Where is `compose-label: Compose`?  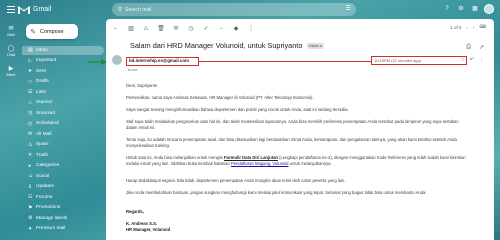 compose-label: Compose is located at coordinates (52, 31).